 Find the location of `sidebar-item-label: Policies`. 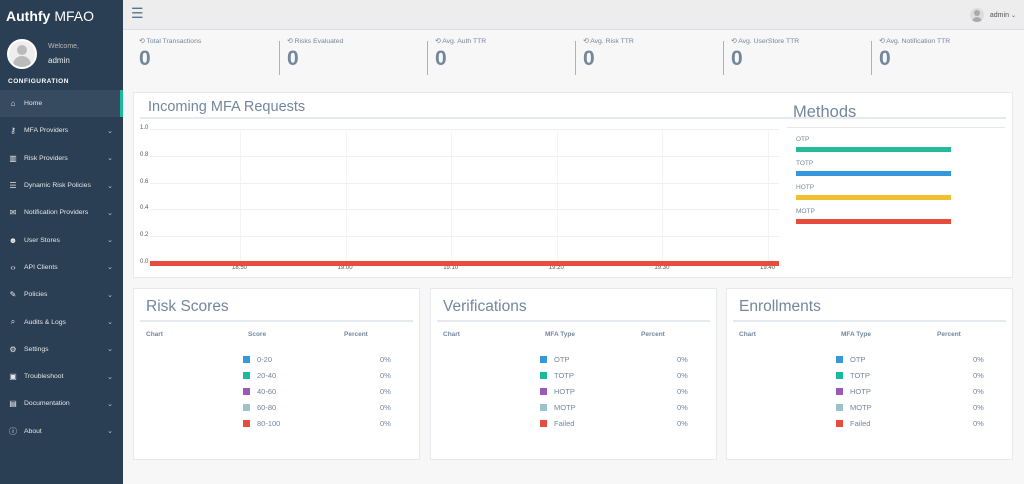

sidebar-item-label: Policies is located at coordinates (36, 295).